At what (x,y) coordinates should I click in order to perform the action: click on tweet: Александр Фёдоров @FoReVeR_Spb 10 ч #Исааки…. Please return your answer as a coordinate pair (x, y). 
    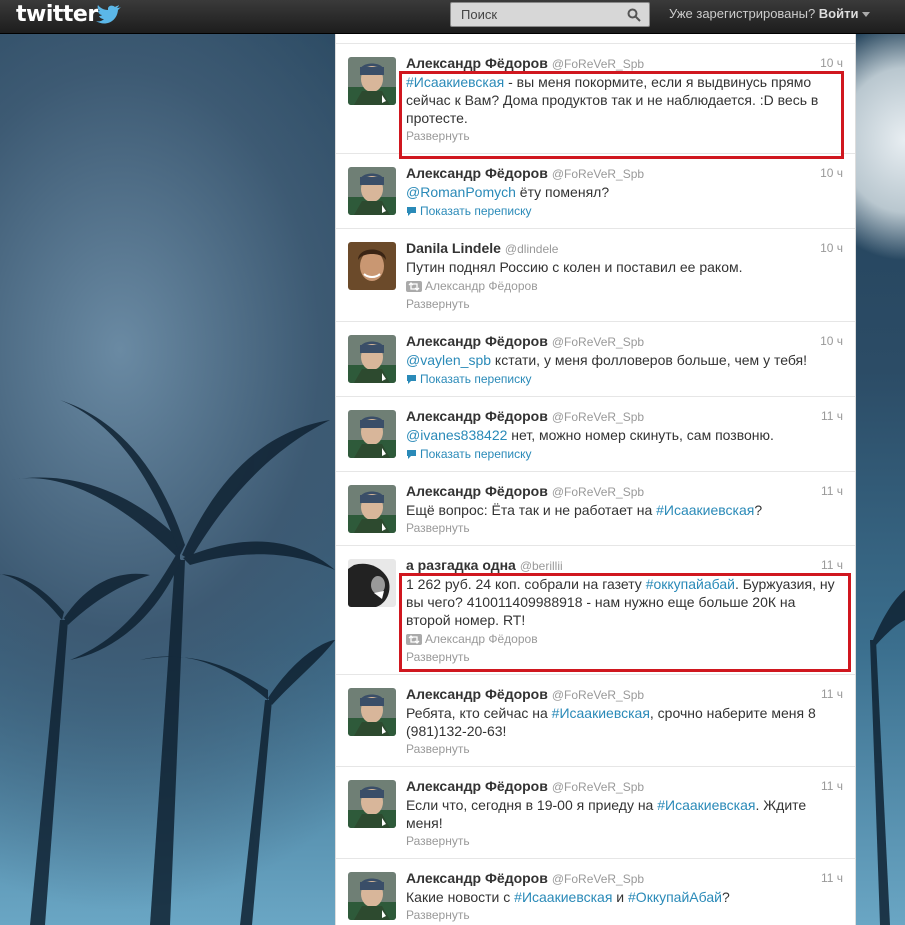
    Looking at the image, I should click on (595, 99).